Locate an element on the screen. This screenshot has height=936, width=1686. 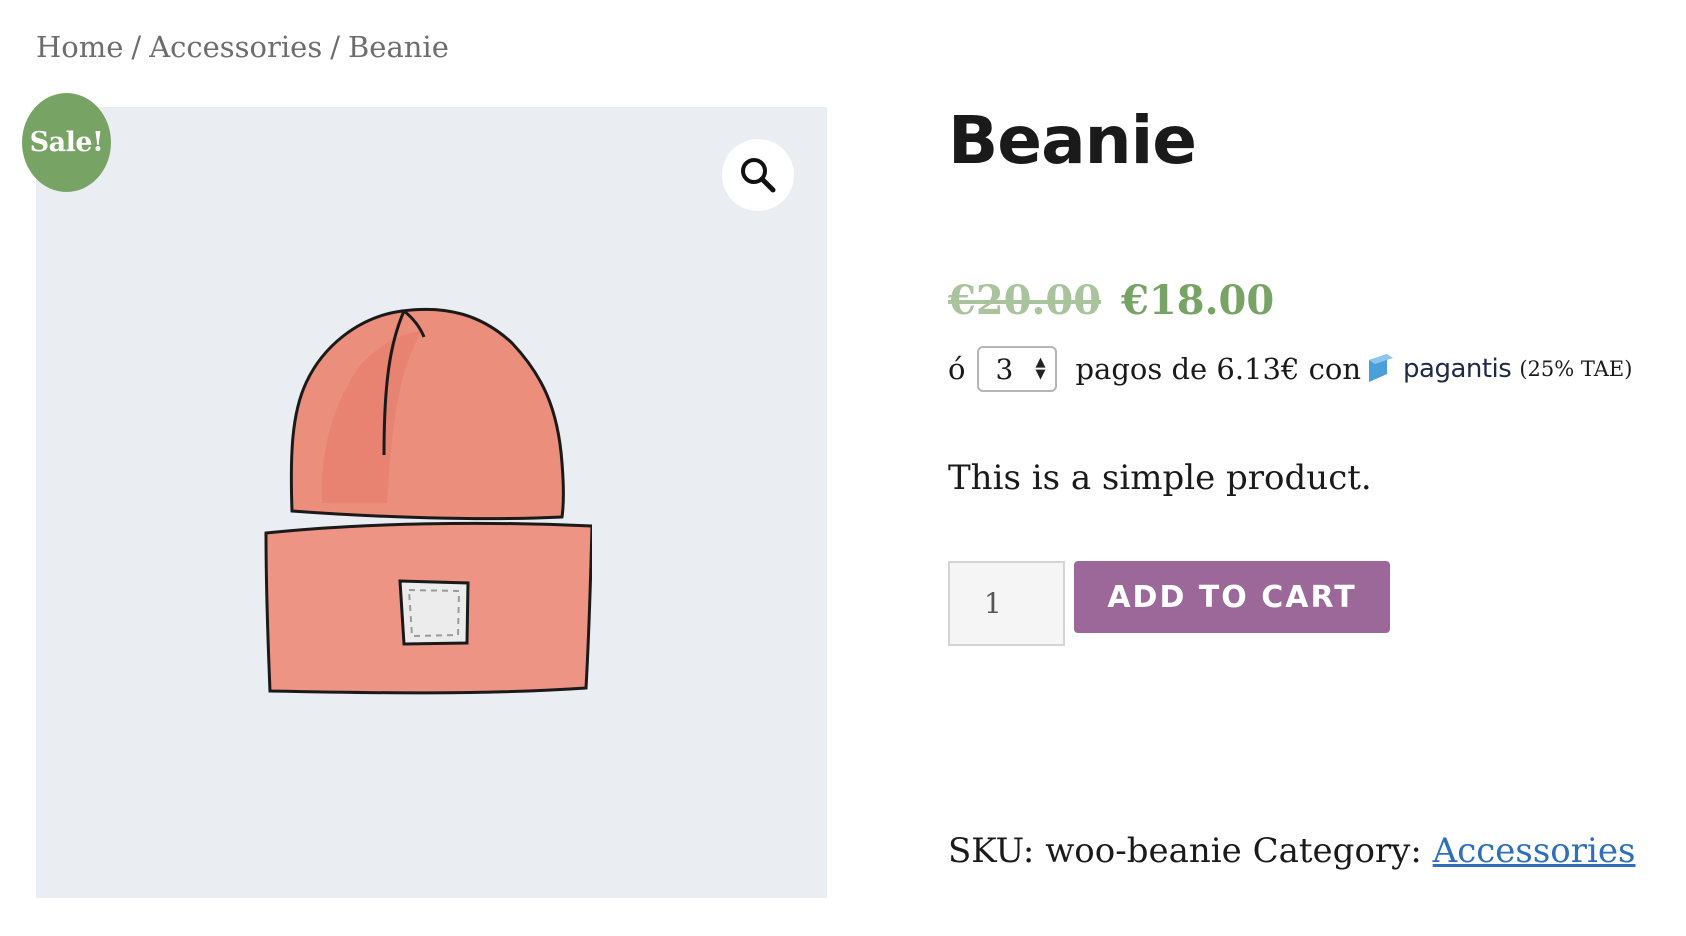
sale-badge: Sale! is located at coordinates (66, 142).